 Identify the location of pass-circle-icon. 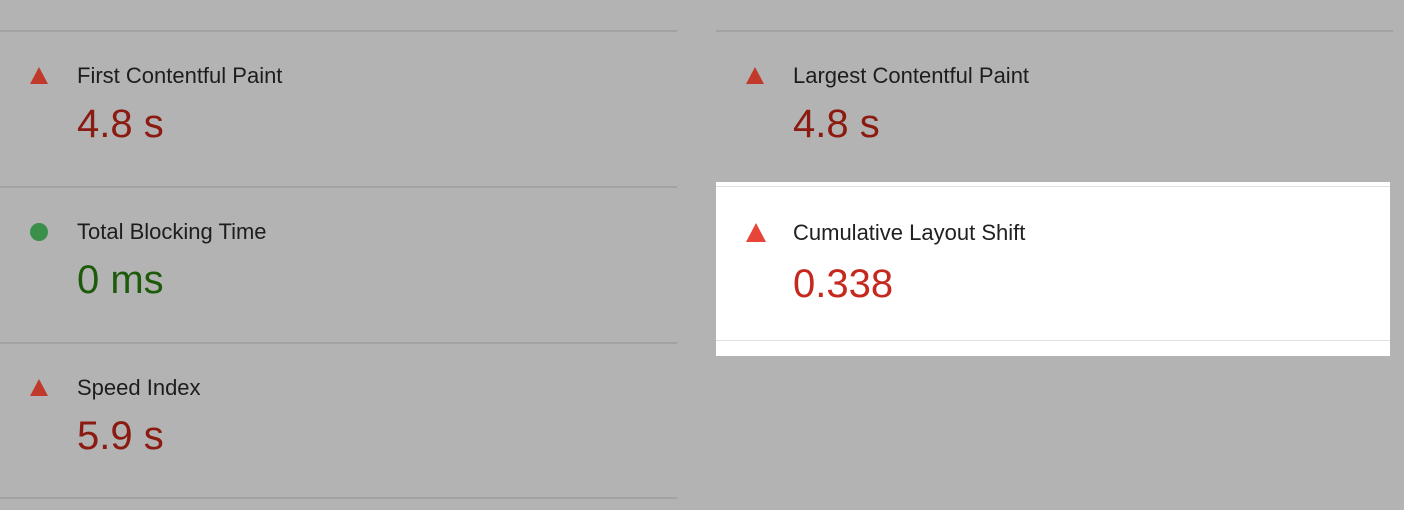
(39, 232).